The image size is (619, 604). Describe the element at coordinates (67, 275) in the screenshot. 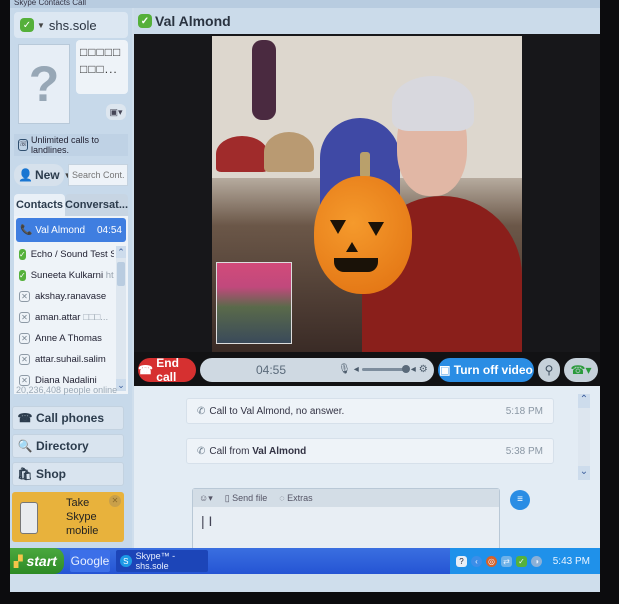

I see `contact-name: Suneeta Kulkarni` at that location.